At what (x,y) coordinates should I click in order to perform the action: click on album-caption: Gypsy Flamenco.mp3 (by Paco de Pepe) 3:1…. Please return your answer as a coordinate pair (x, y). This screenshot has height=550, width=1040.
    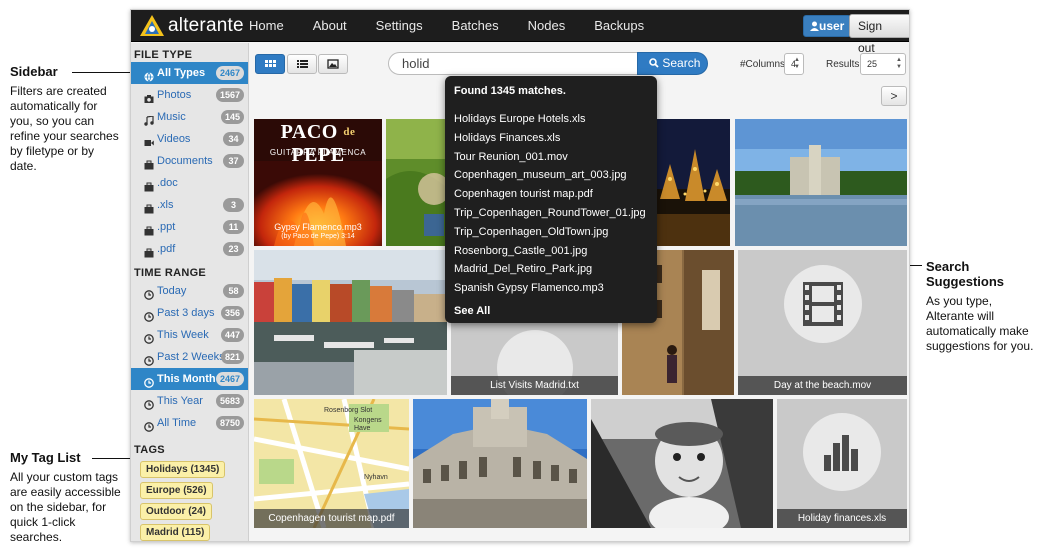
    Looking at the image, I should click on (318, 232).